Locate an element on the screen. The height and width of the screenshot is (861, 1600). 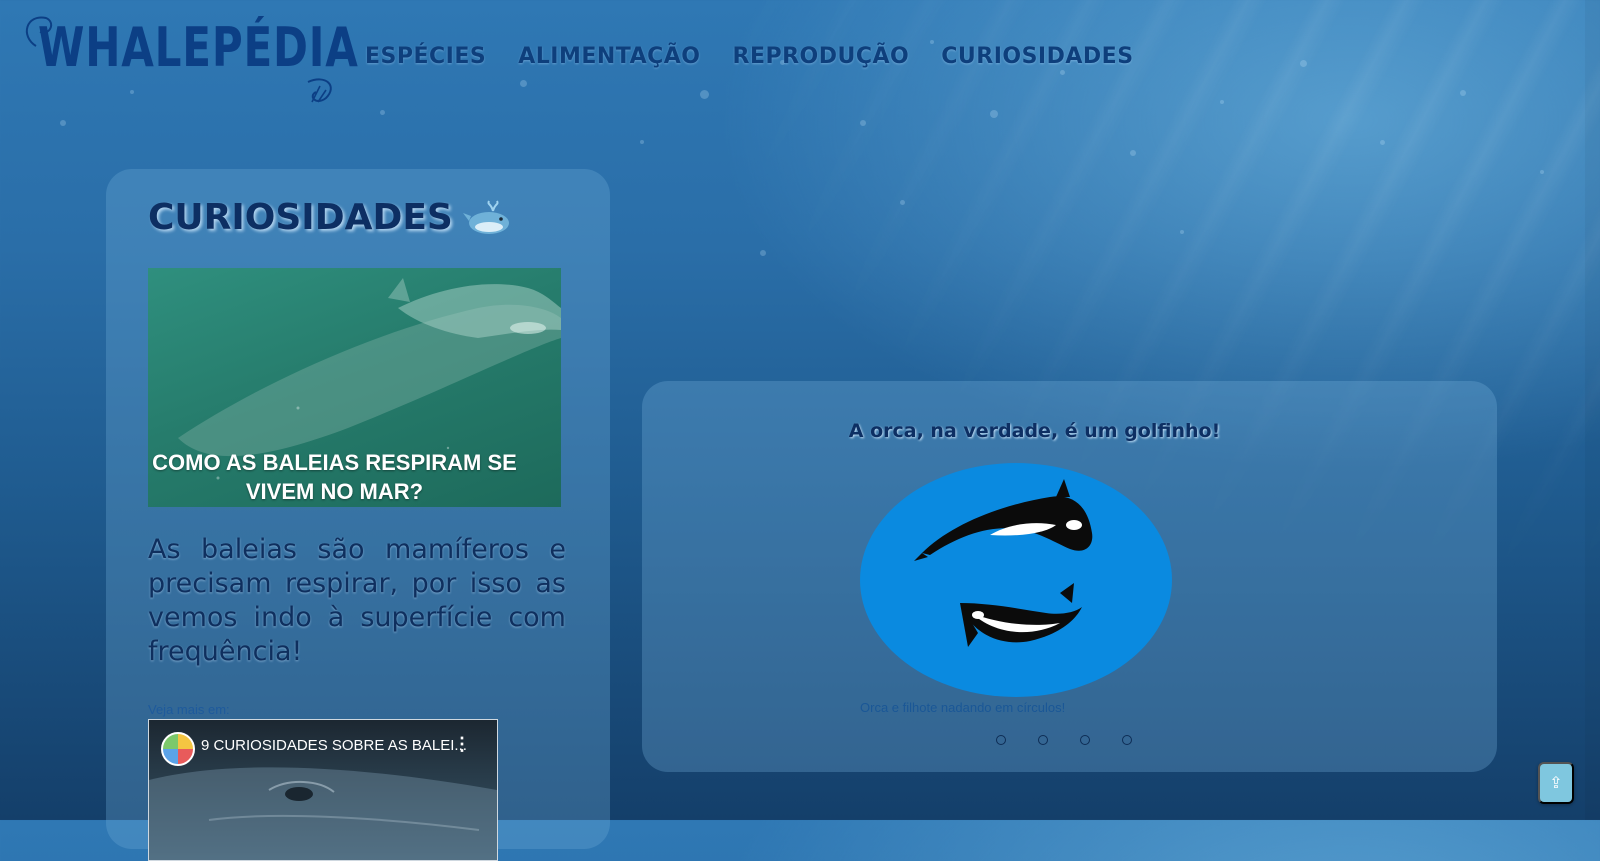
logo-text: WHALEPÉDIA is located at coordinates (198, 47).